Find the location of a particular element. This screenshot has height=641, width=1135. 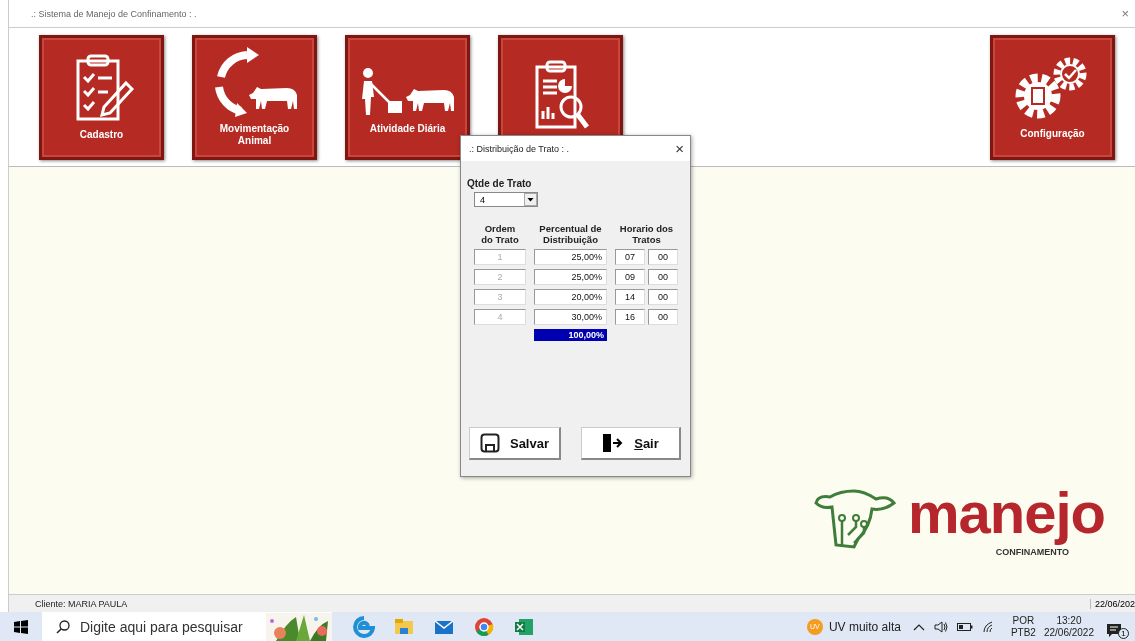

notification-count: 1 is located at coordinates (1123, 633).